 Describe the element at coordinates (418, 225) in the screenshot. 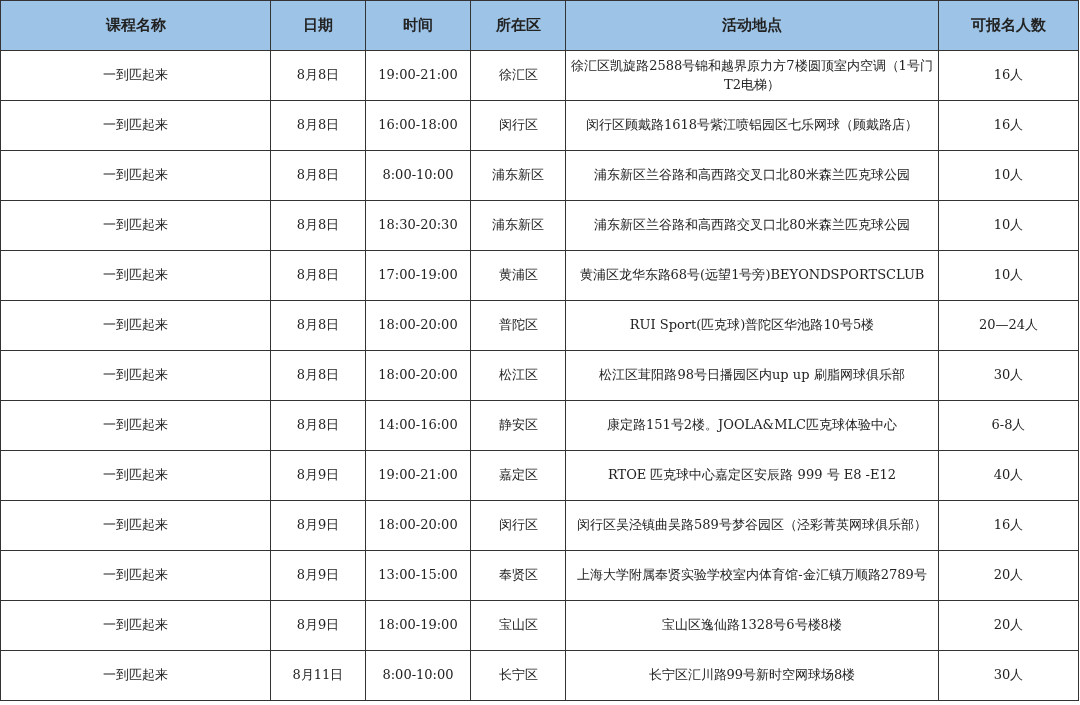

I see `table-cell: 18:30-20:30` at that location.